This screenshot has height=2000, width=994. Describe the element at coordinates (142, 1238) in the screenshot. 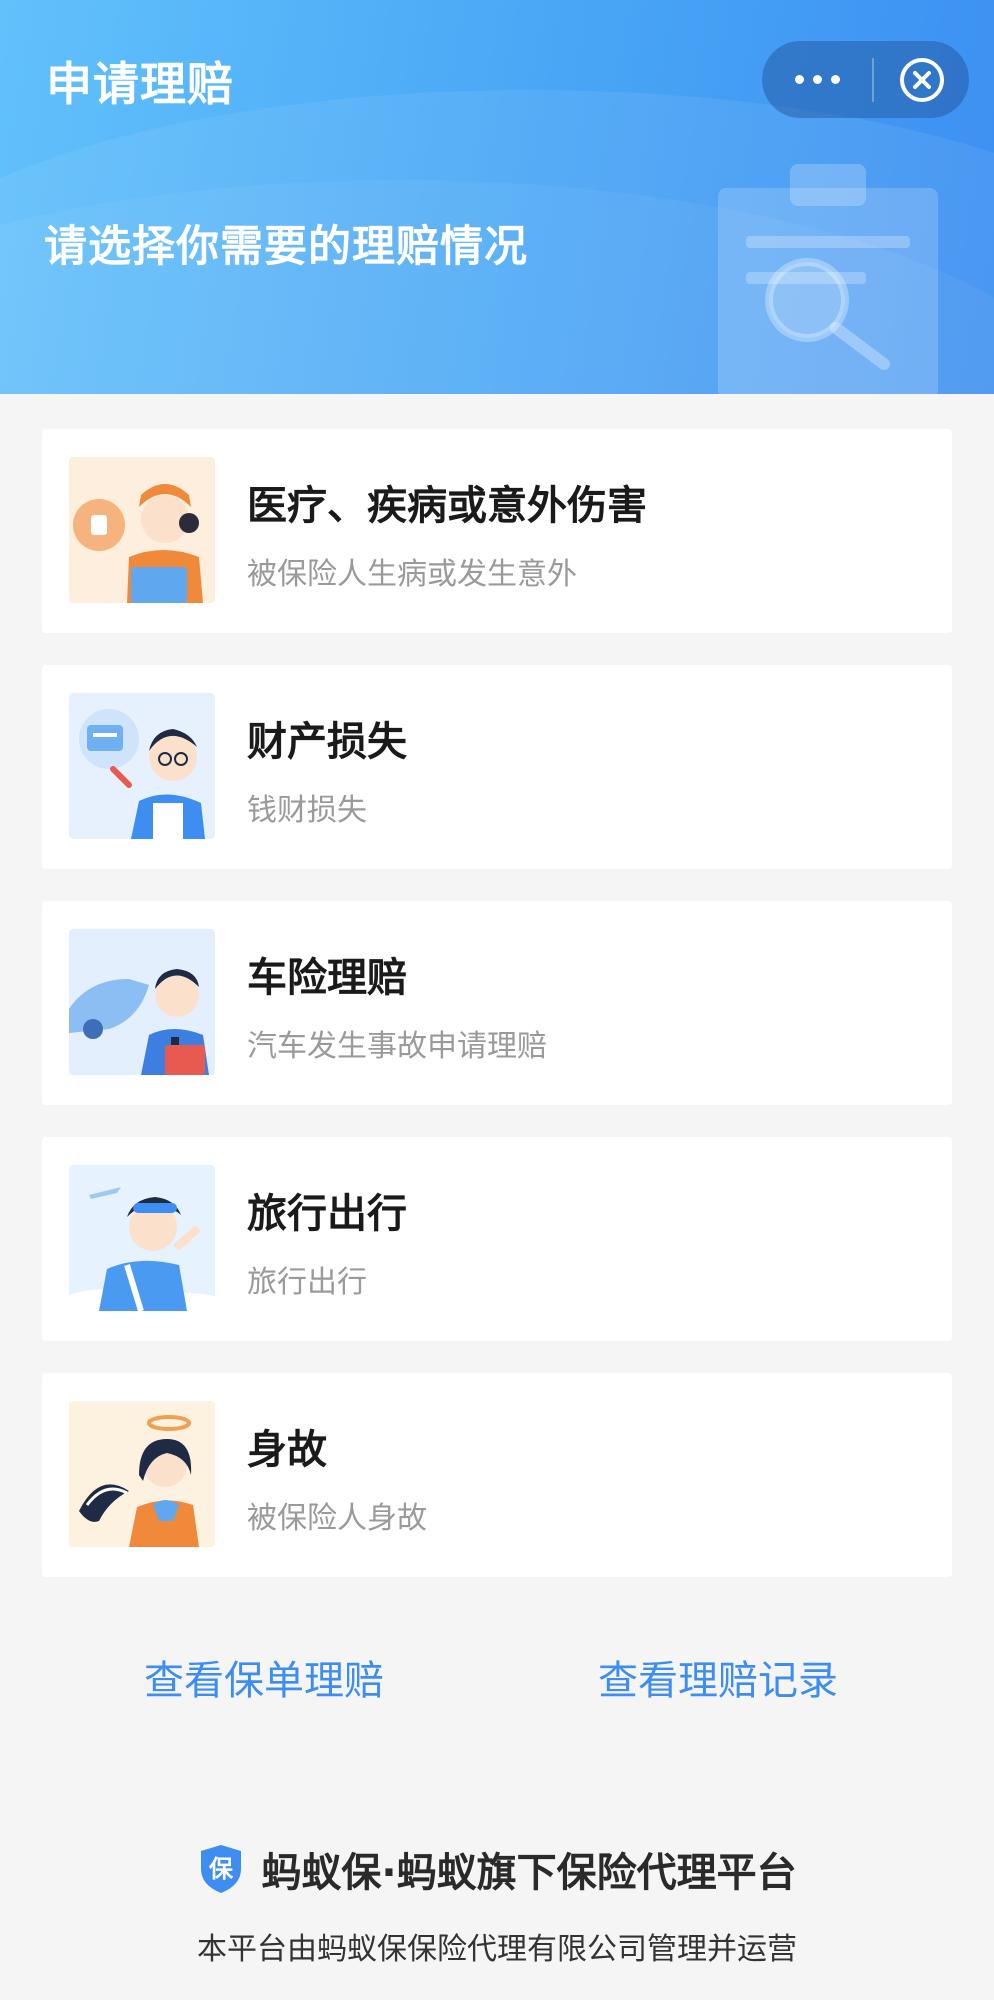

I see `travel-illustration` at that location.